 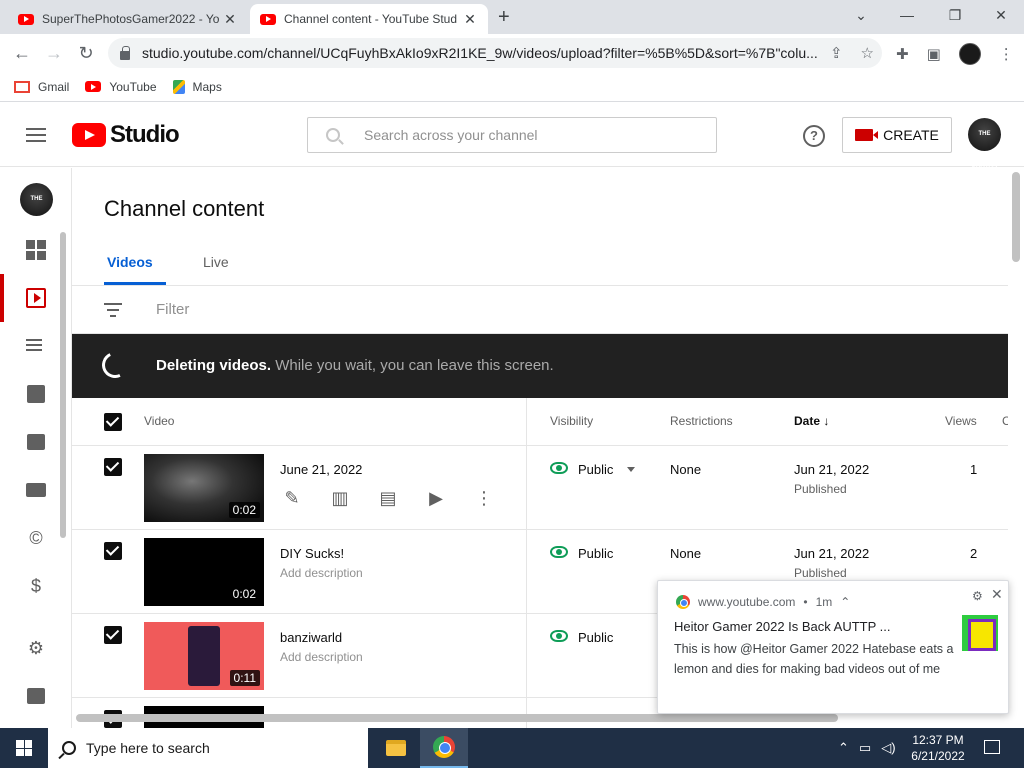 What do you see at coordinates (997, 594) in the screenshot?
I see `close-icon: ✕` at bounding box center [997, 594].